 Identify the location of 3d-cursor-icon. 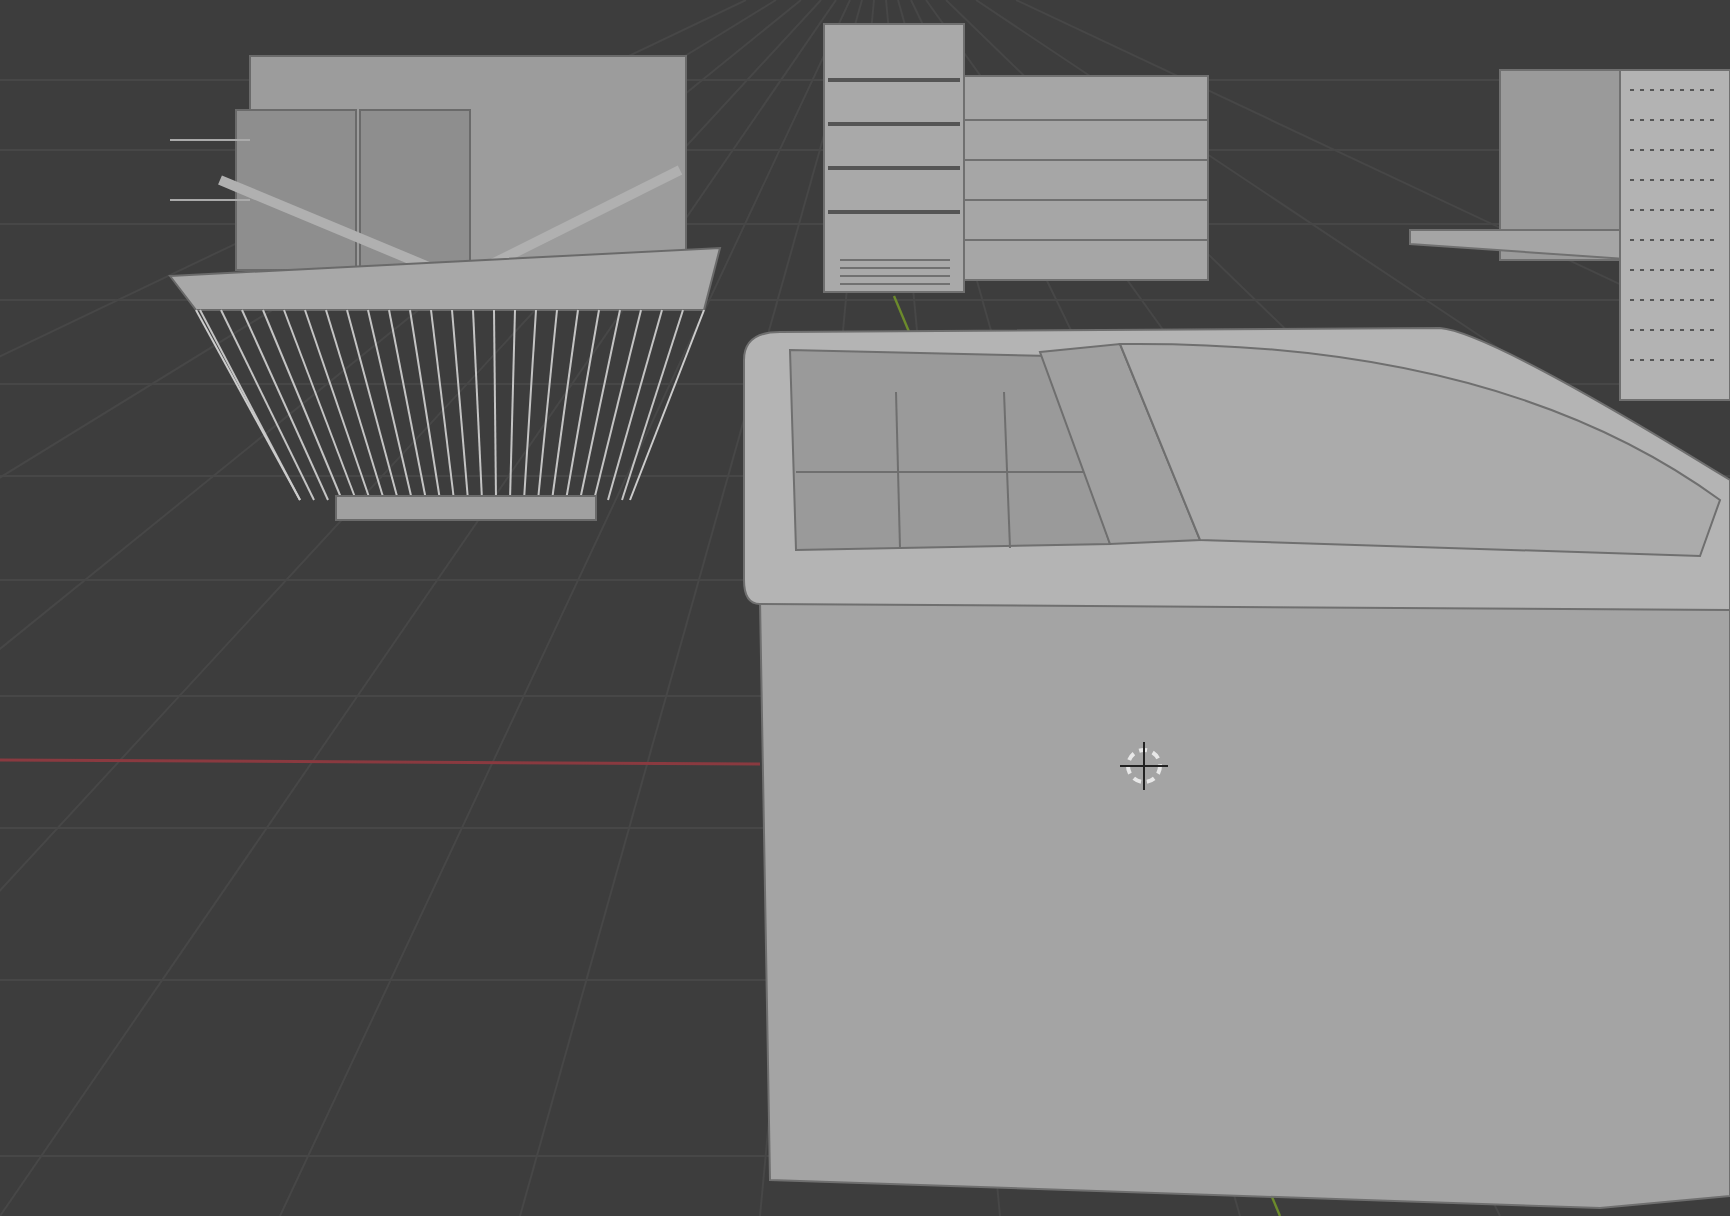
(1144, 766).